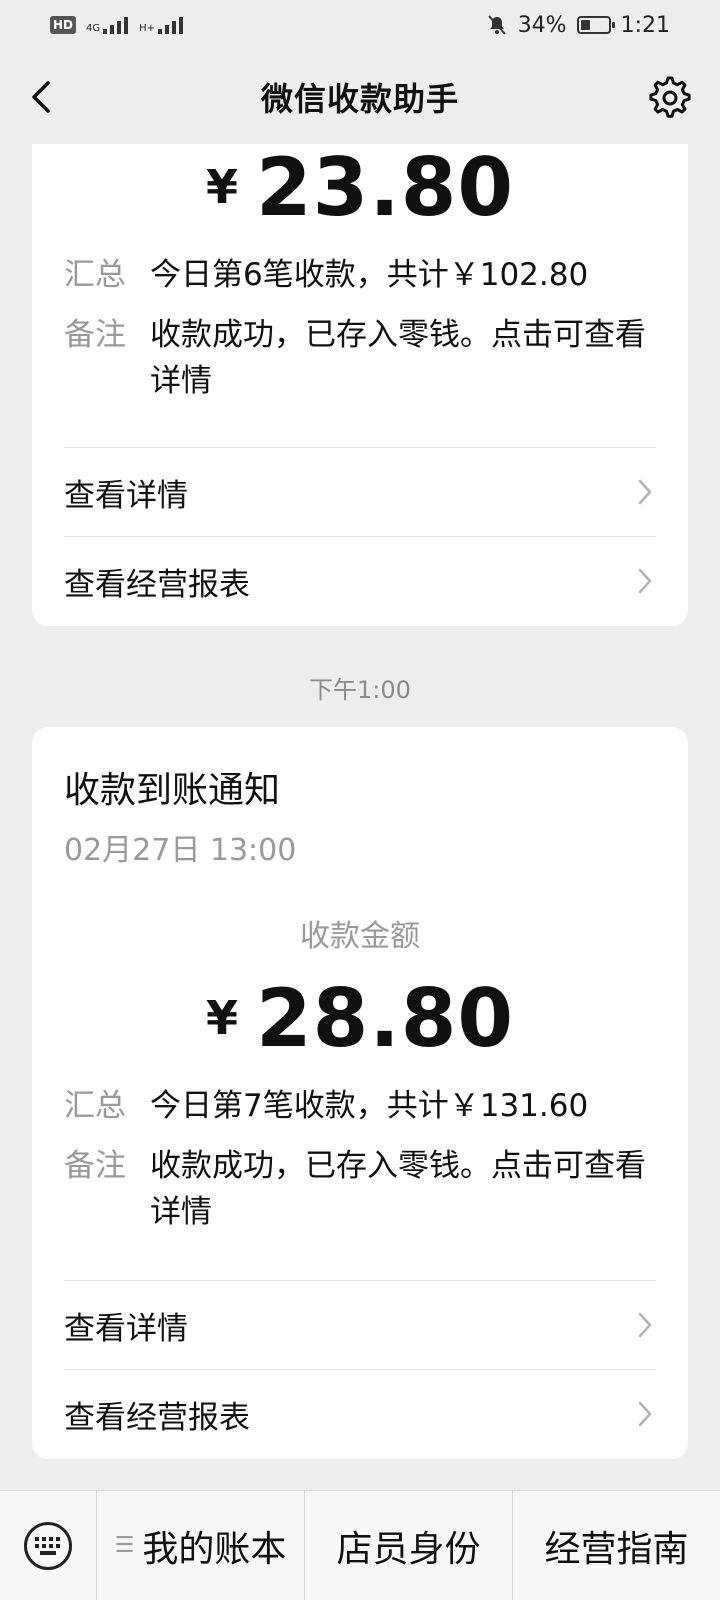  I want to click on battery-fill, so click(585, 25).